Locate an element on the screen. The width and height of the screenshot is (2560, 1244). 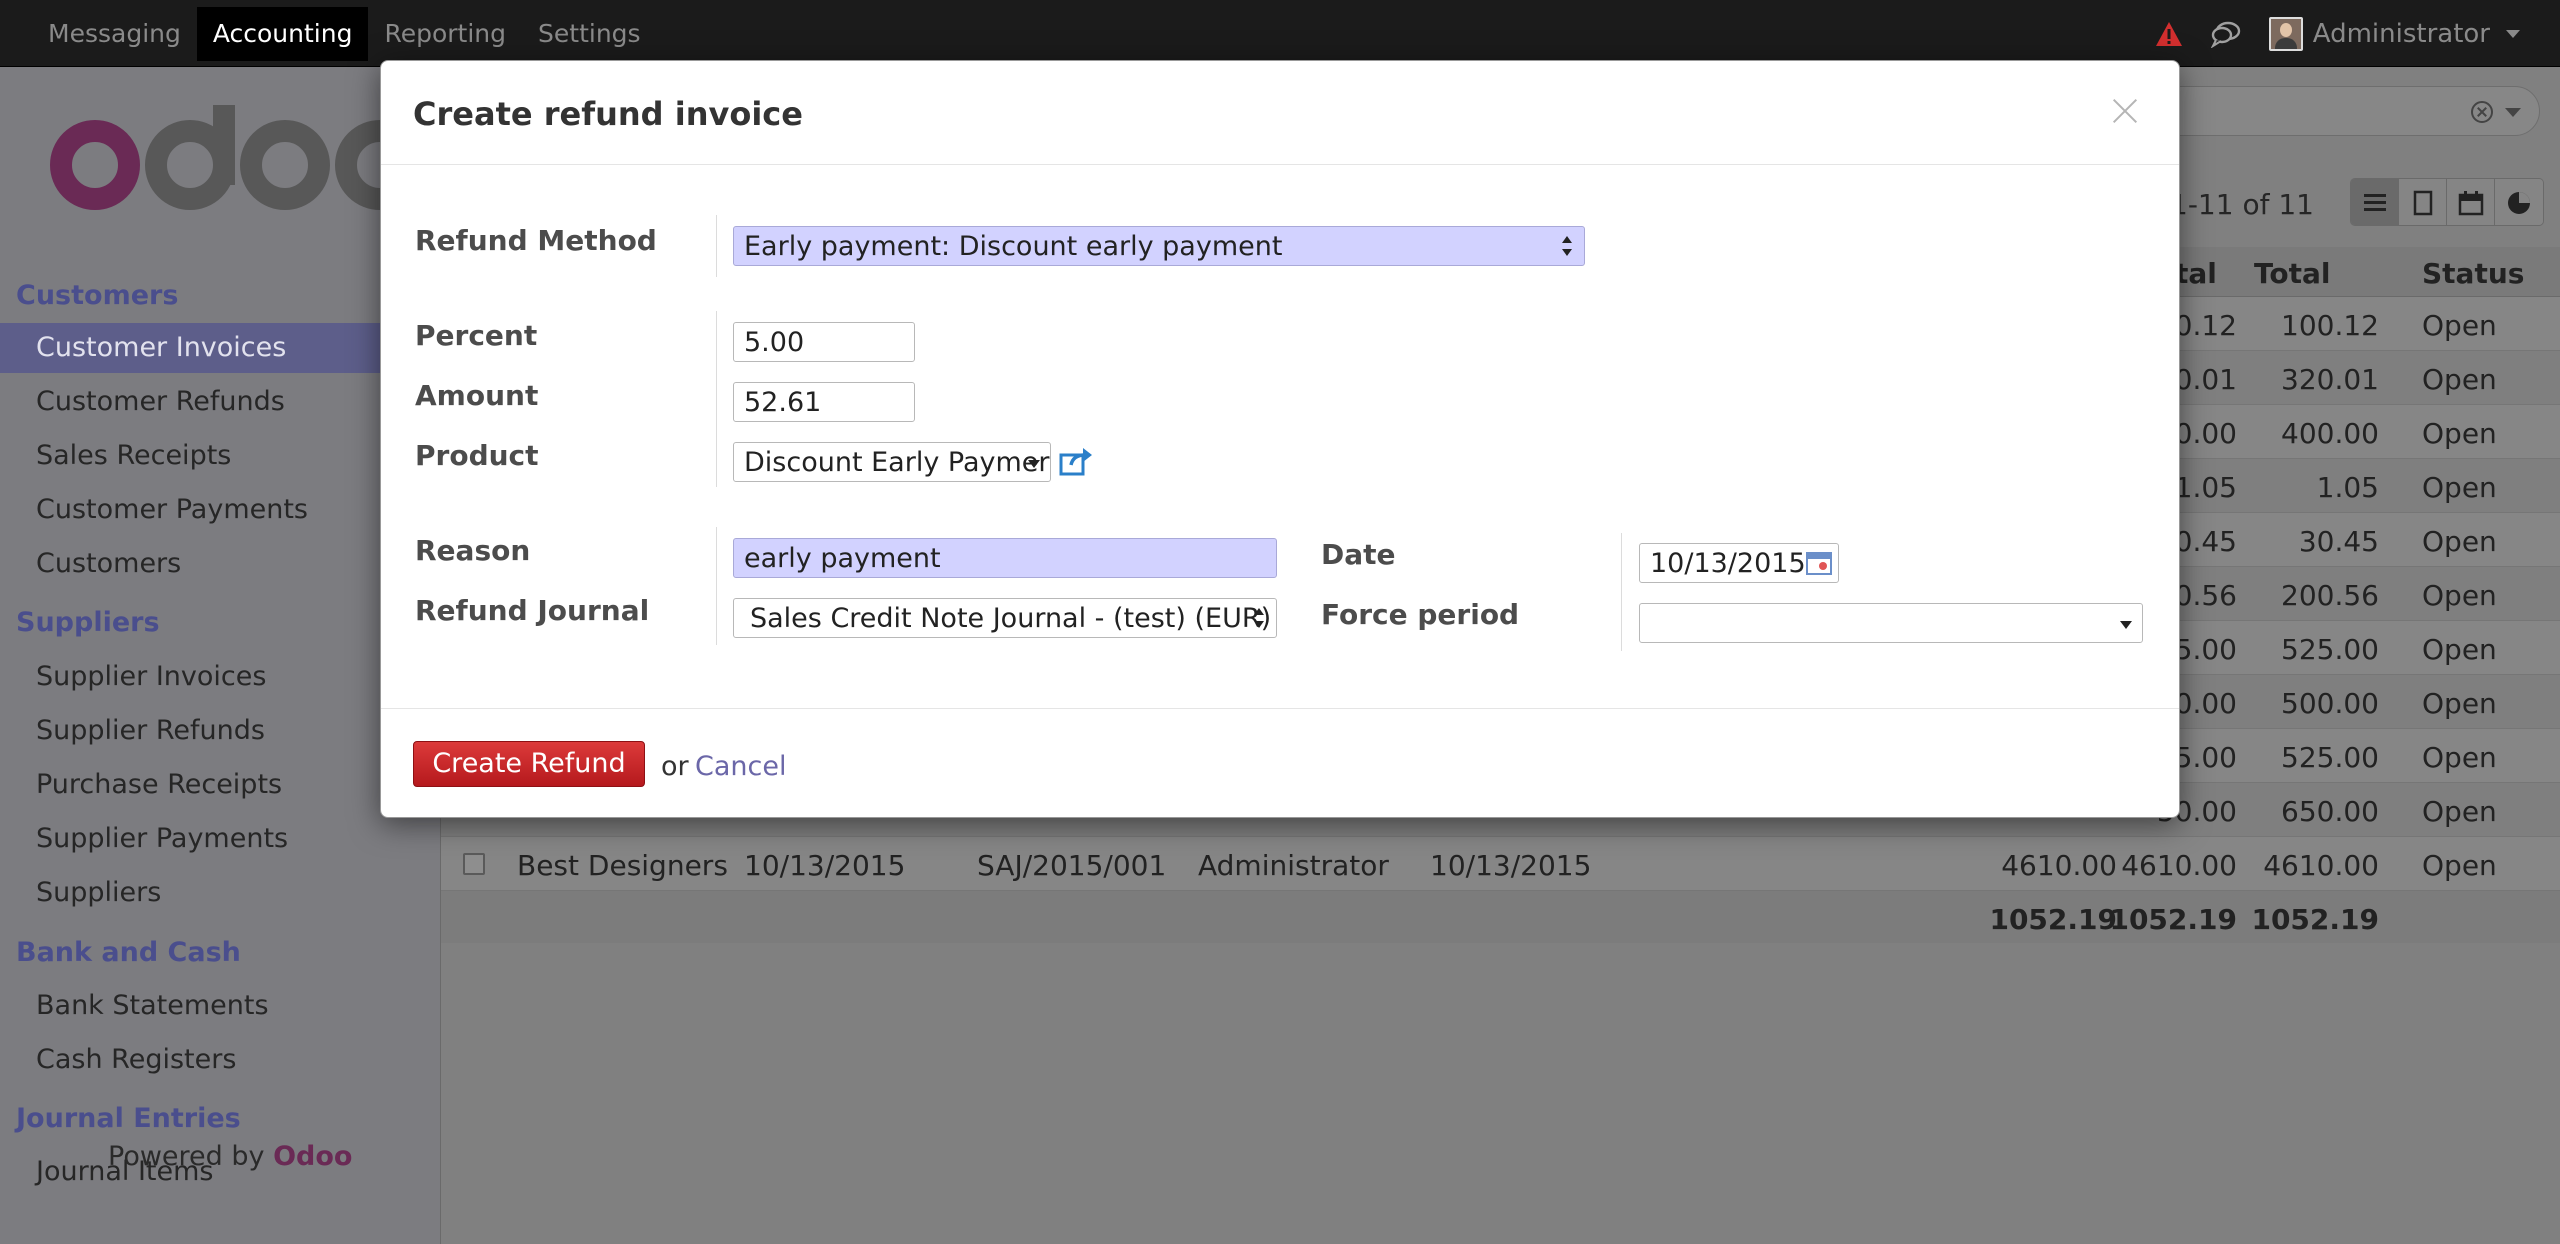
list-view-button is located at coordinates (2375, 202).